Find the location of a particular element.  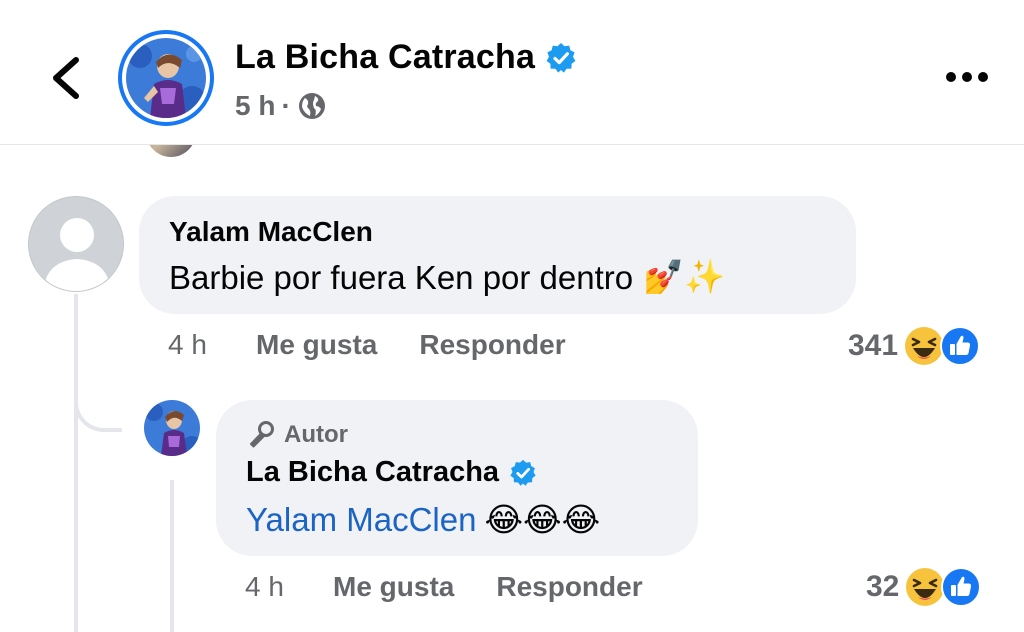

default-avatar-icon is located at coordinates (76, 244).